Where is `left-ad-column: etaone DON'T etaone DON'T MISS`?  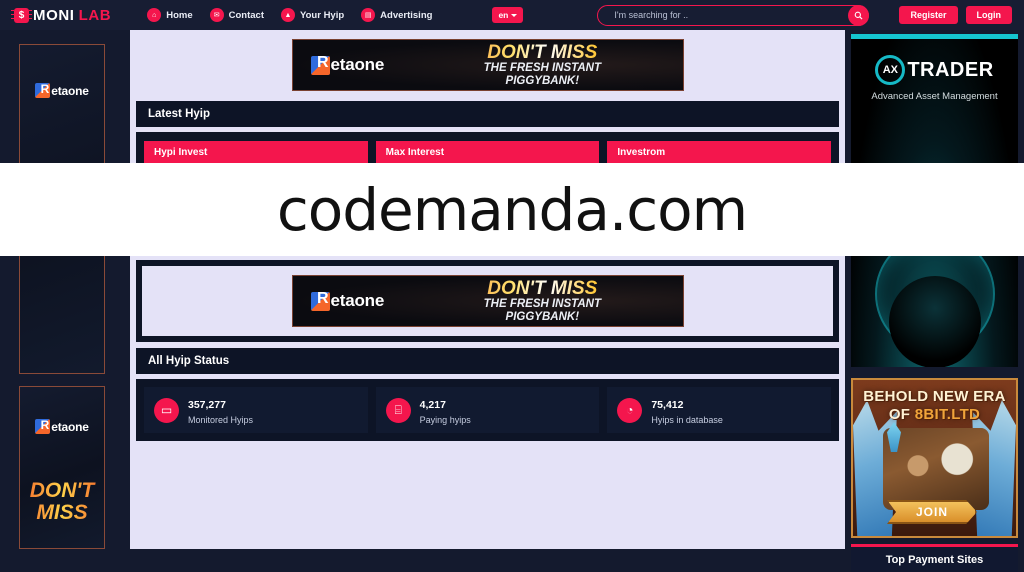
left-ad-column: etaone DON'T etaone DON'T MISS is located at coordinates (65, 289).